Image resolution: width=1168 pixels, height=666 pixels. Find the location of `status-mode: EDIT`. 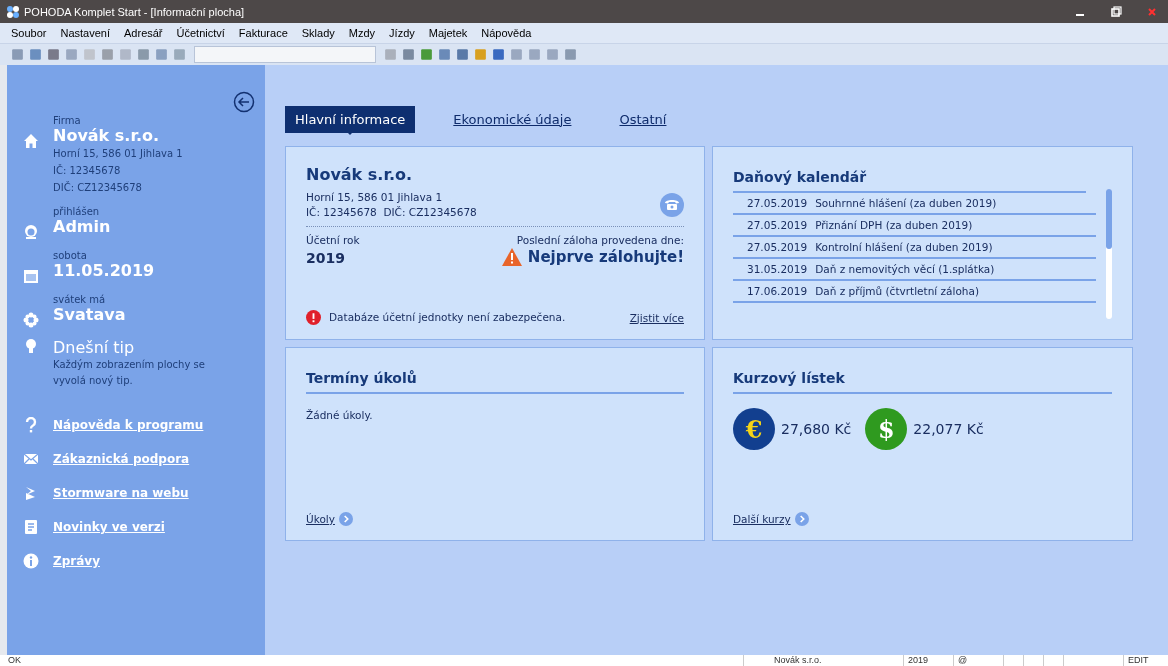

status-mode: EDIT is located at coordinates (1145, 660).